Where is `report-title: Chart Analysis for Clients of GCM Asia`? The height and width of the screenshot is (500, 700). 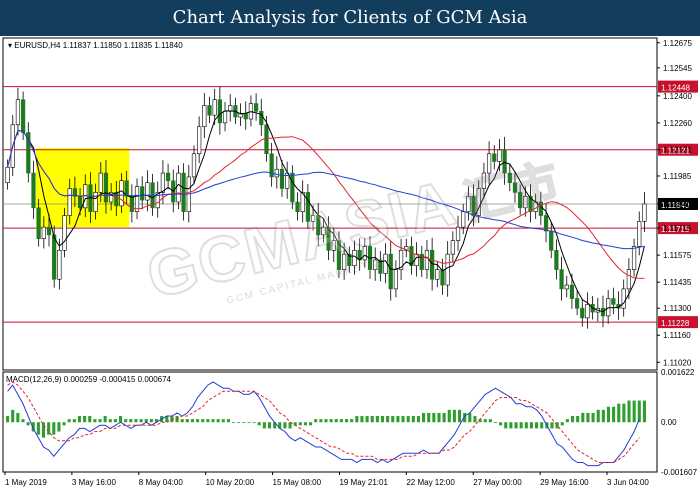
report-title: Chart Analysis for Clients of GCM Asia is located at coordinates (350, 18).